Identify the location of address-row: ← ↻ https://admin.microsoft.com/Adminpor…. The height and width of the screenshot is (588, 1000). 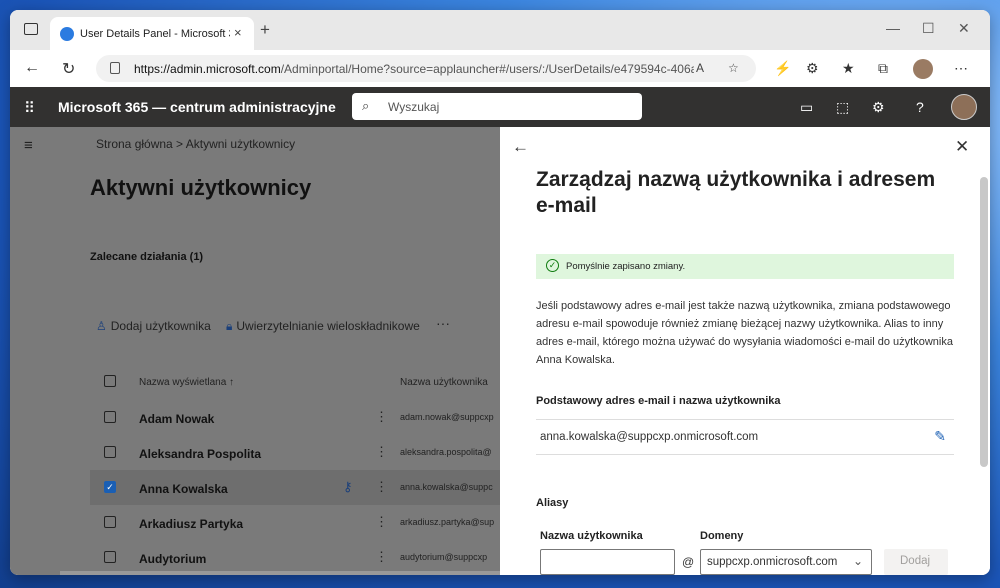
(500, 68).